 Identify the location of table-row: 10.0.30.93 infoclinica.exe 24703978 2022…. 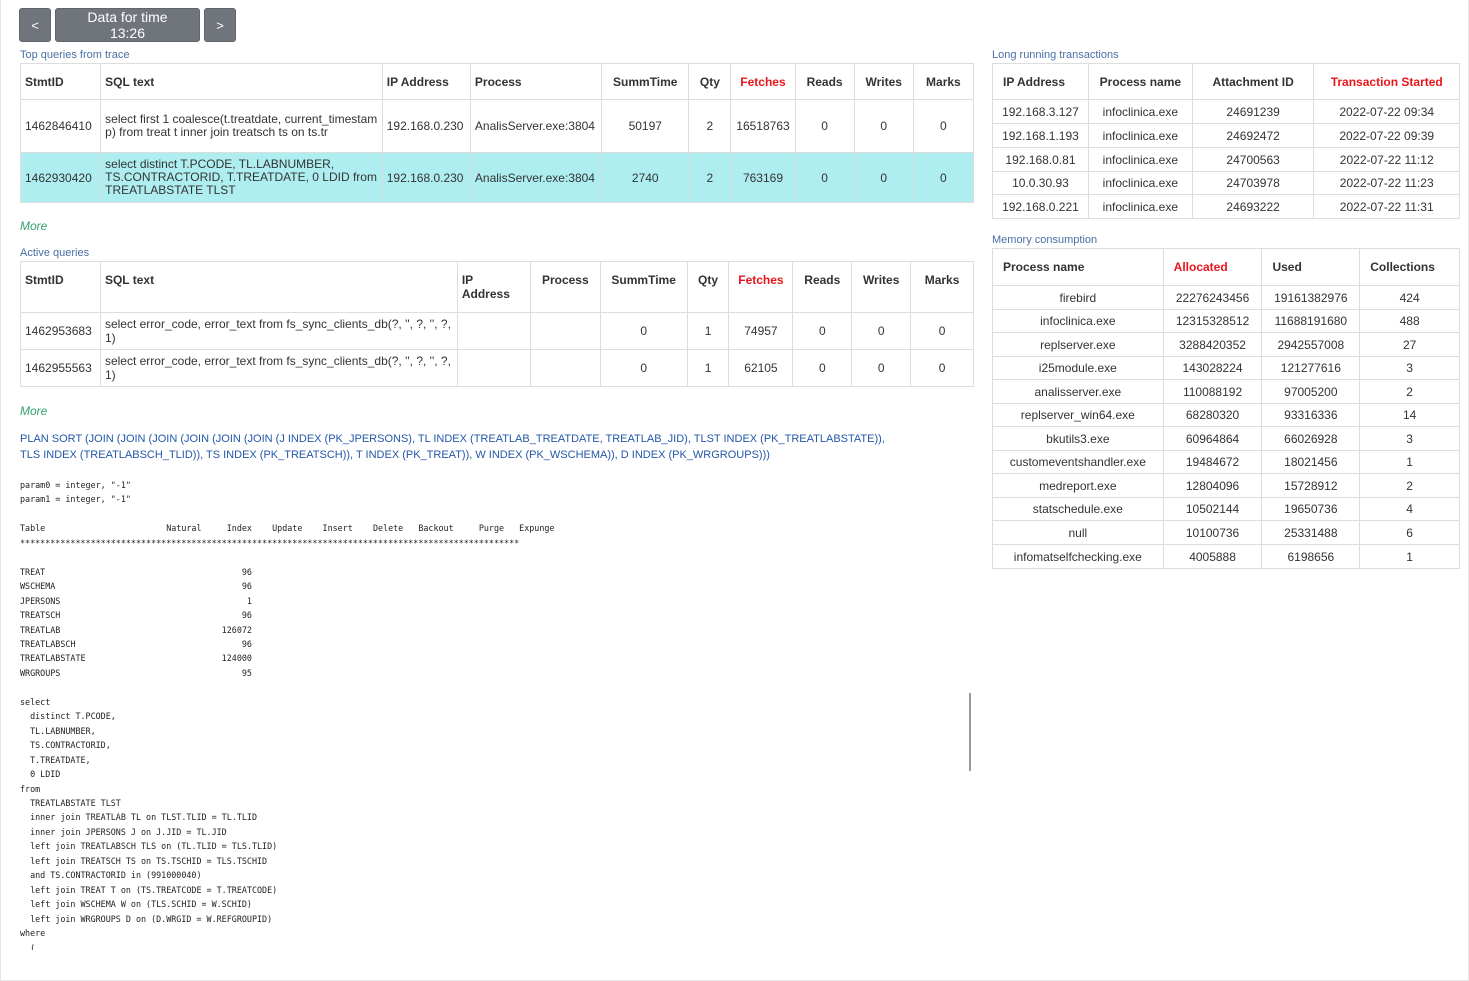
(1226, 183).